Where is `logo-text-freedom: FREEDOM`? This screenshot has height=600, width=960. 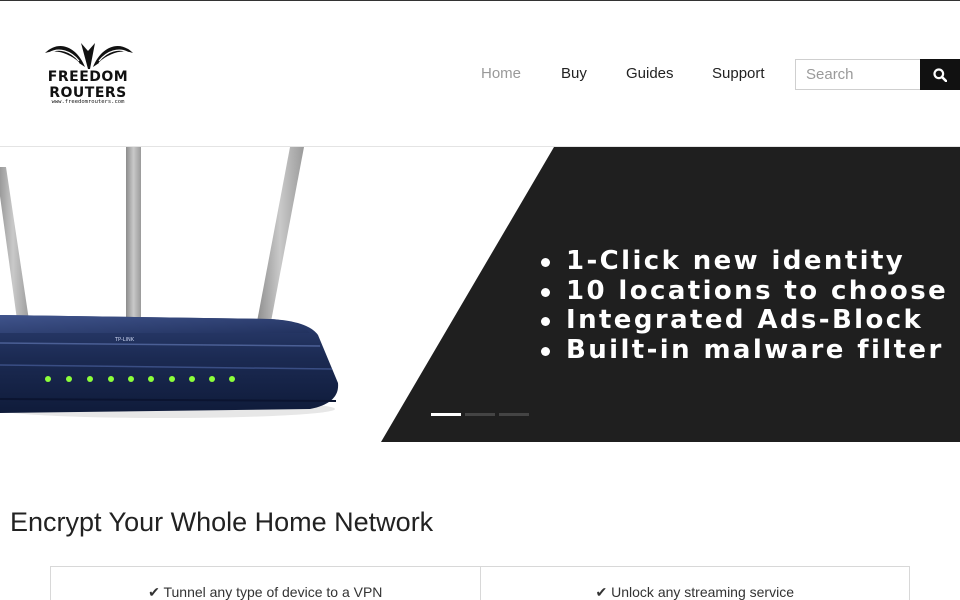
logo-text-freedom: FREEDOM is located at coordinates (88, 77).